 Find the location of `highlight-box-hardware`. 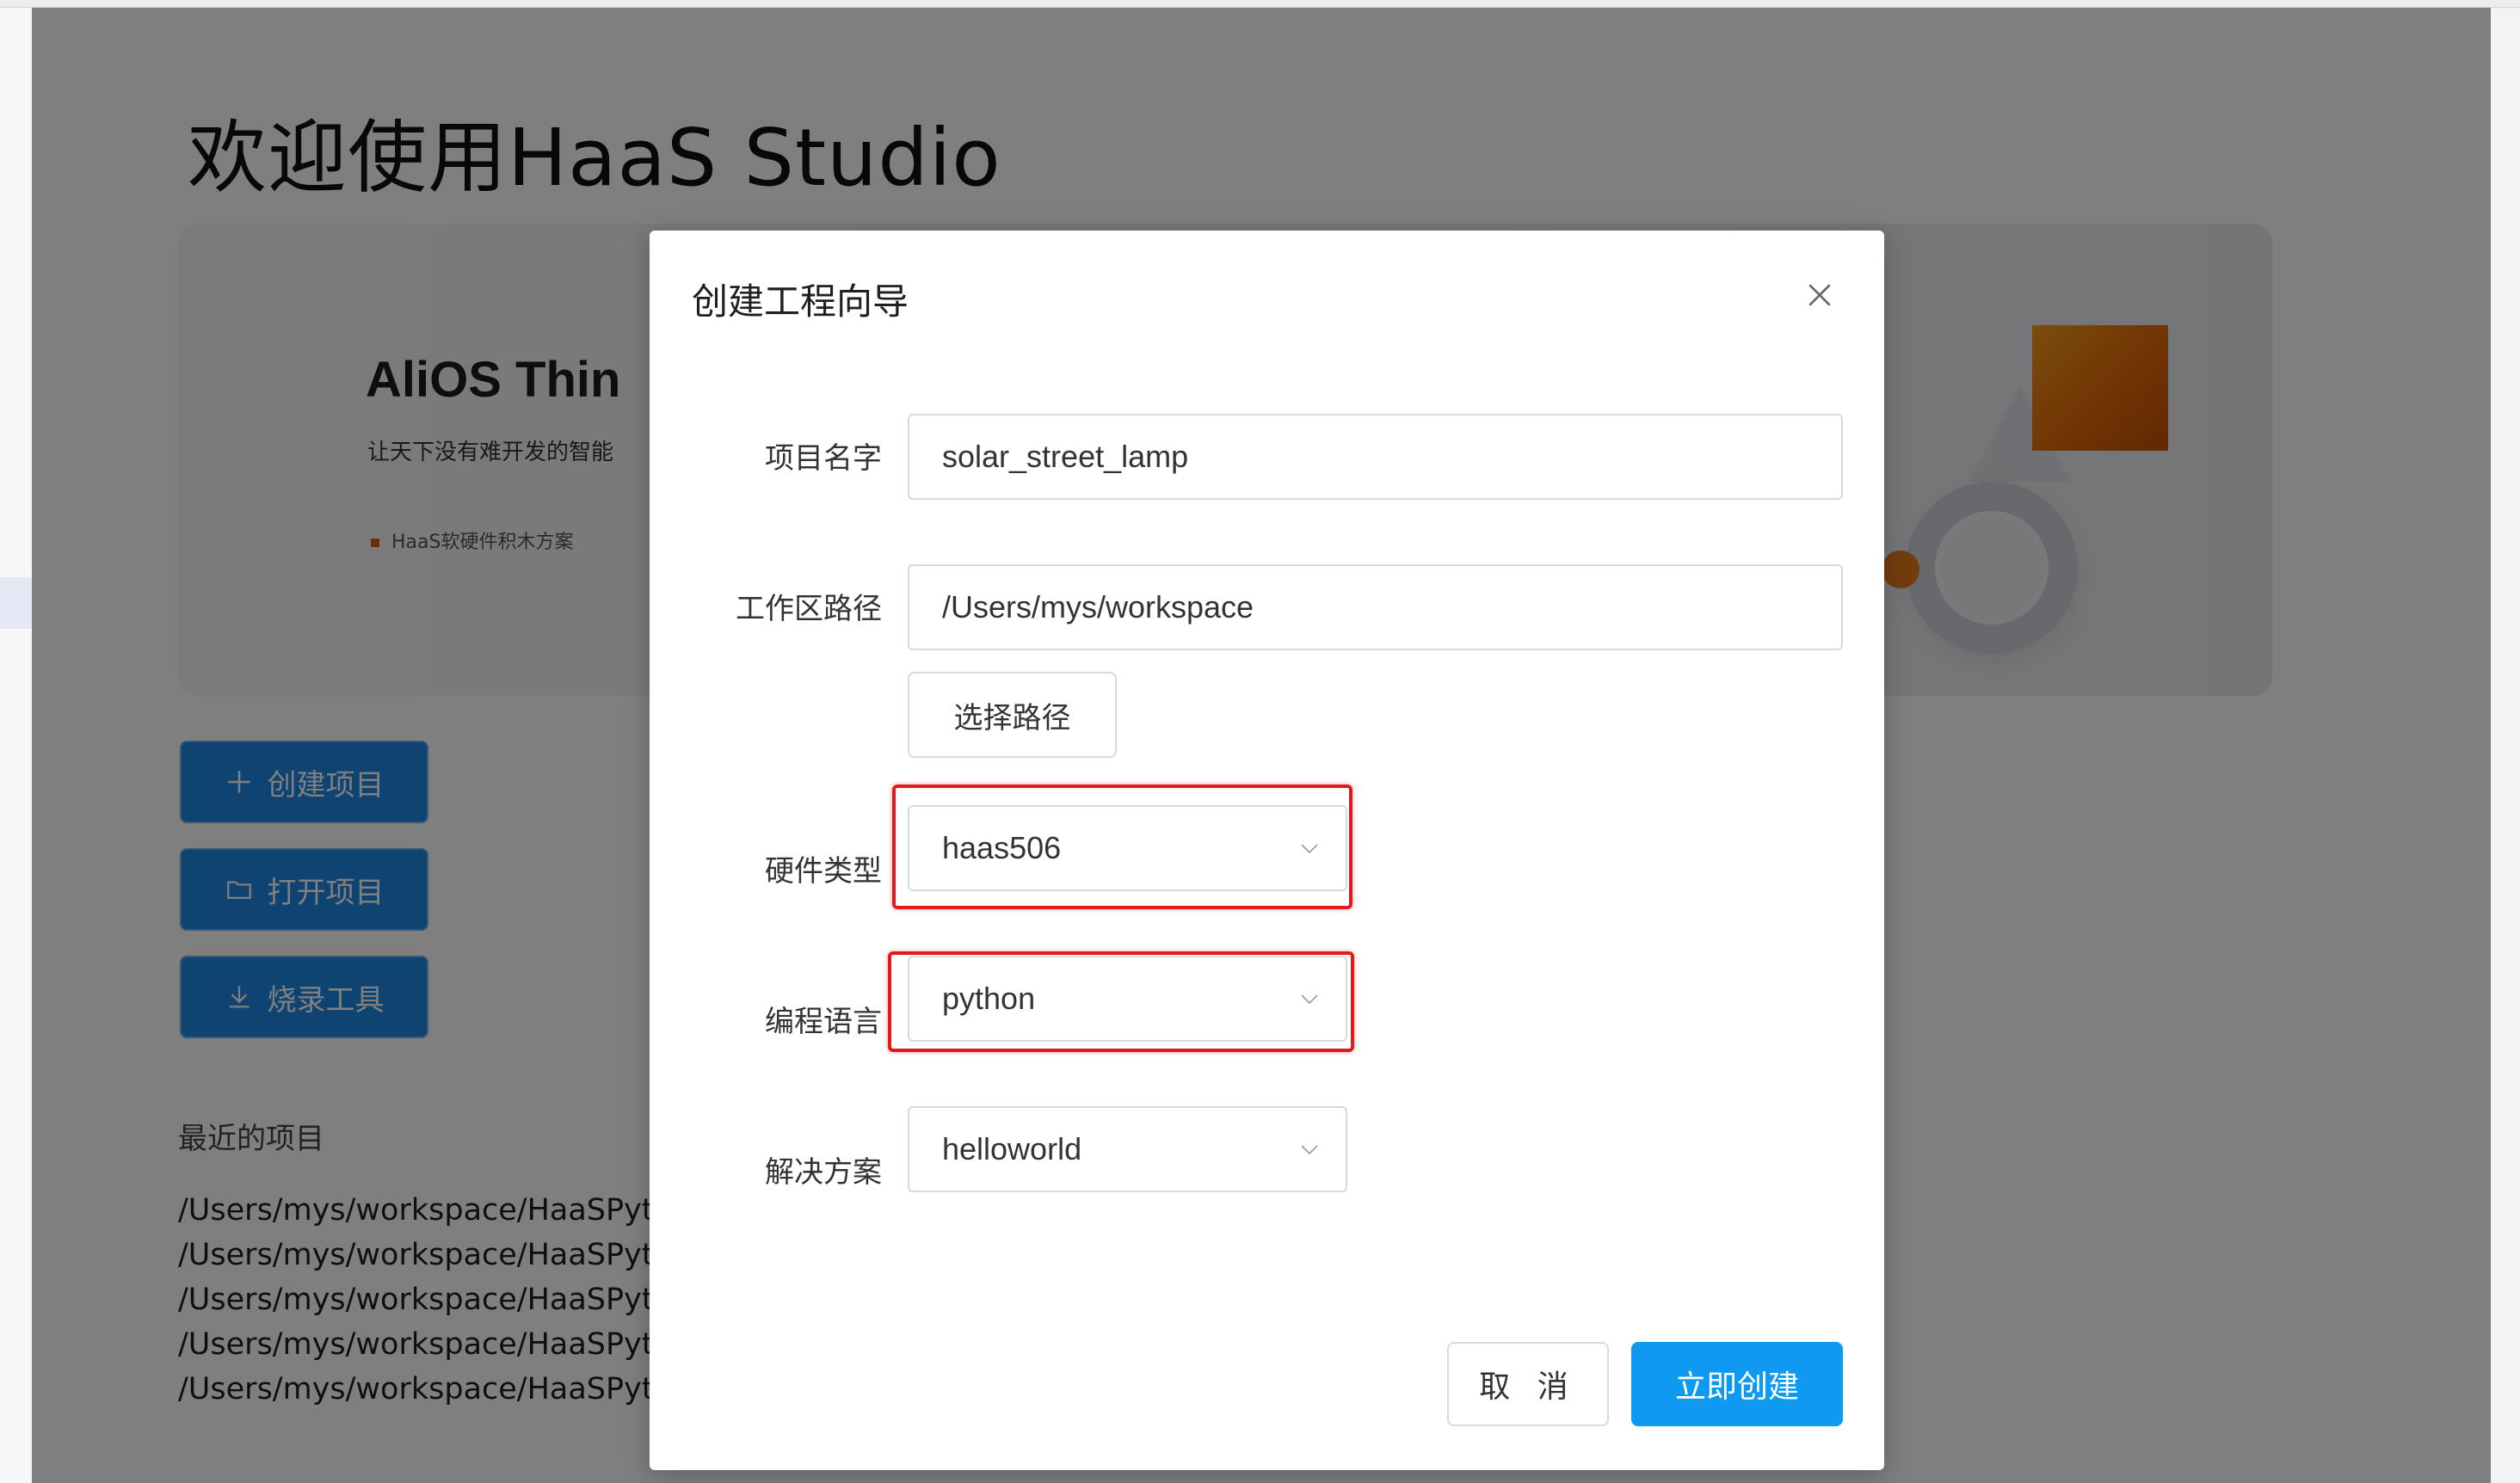

highlight-box-hardware is located at coordinates (1122, 847).